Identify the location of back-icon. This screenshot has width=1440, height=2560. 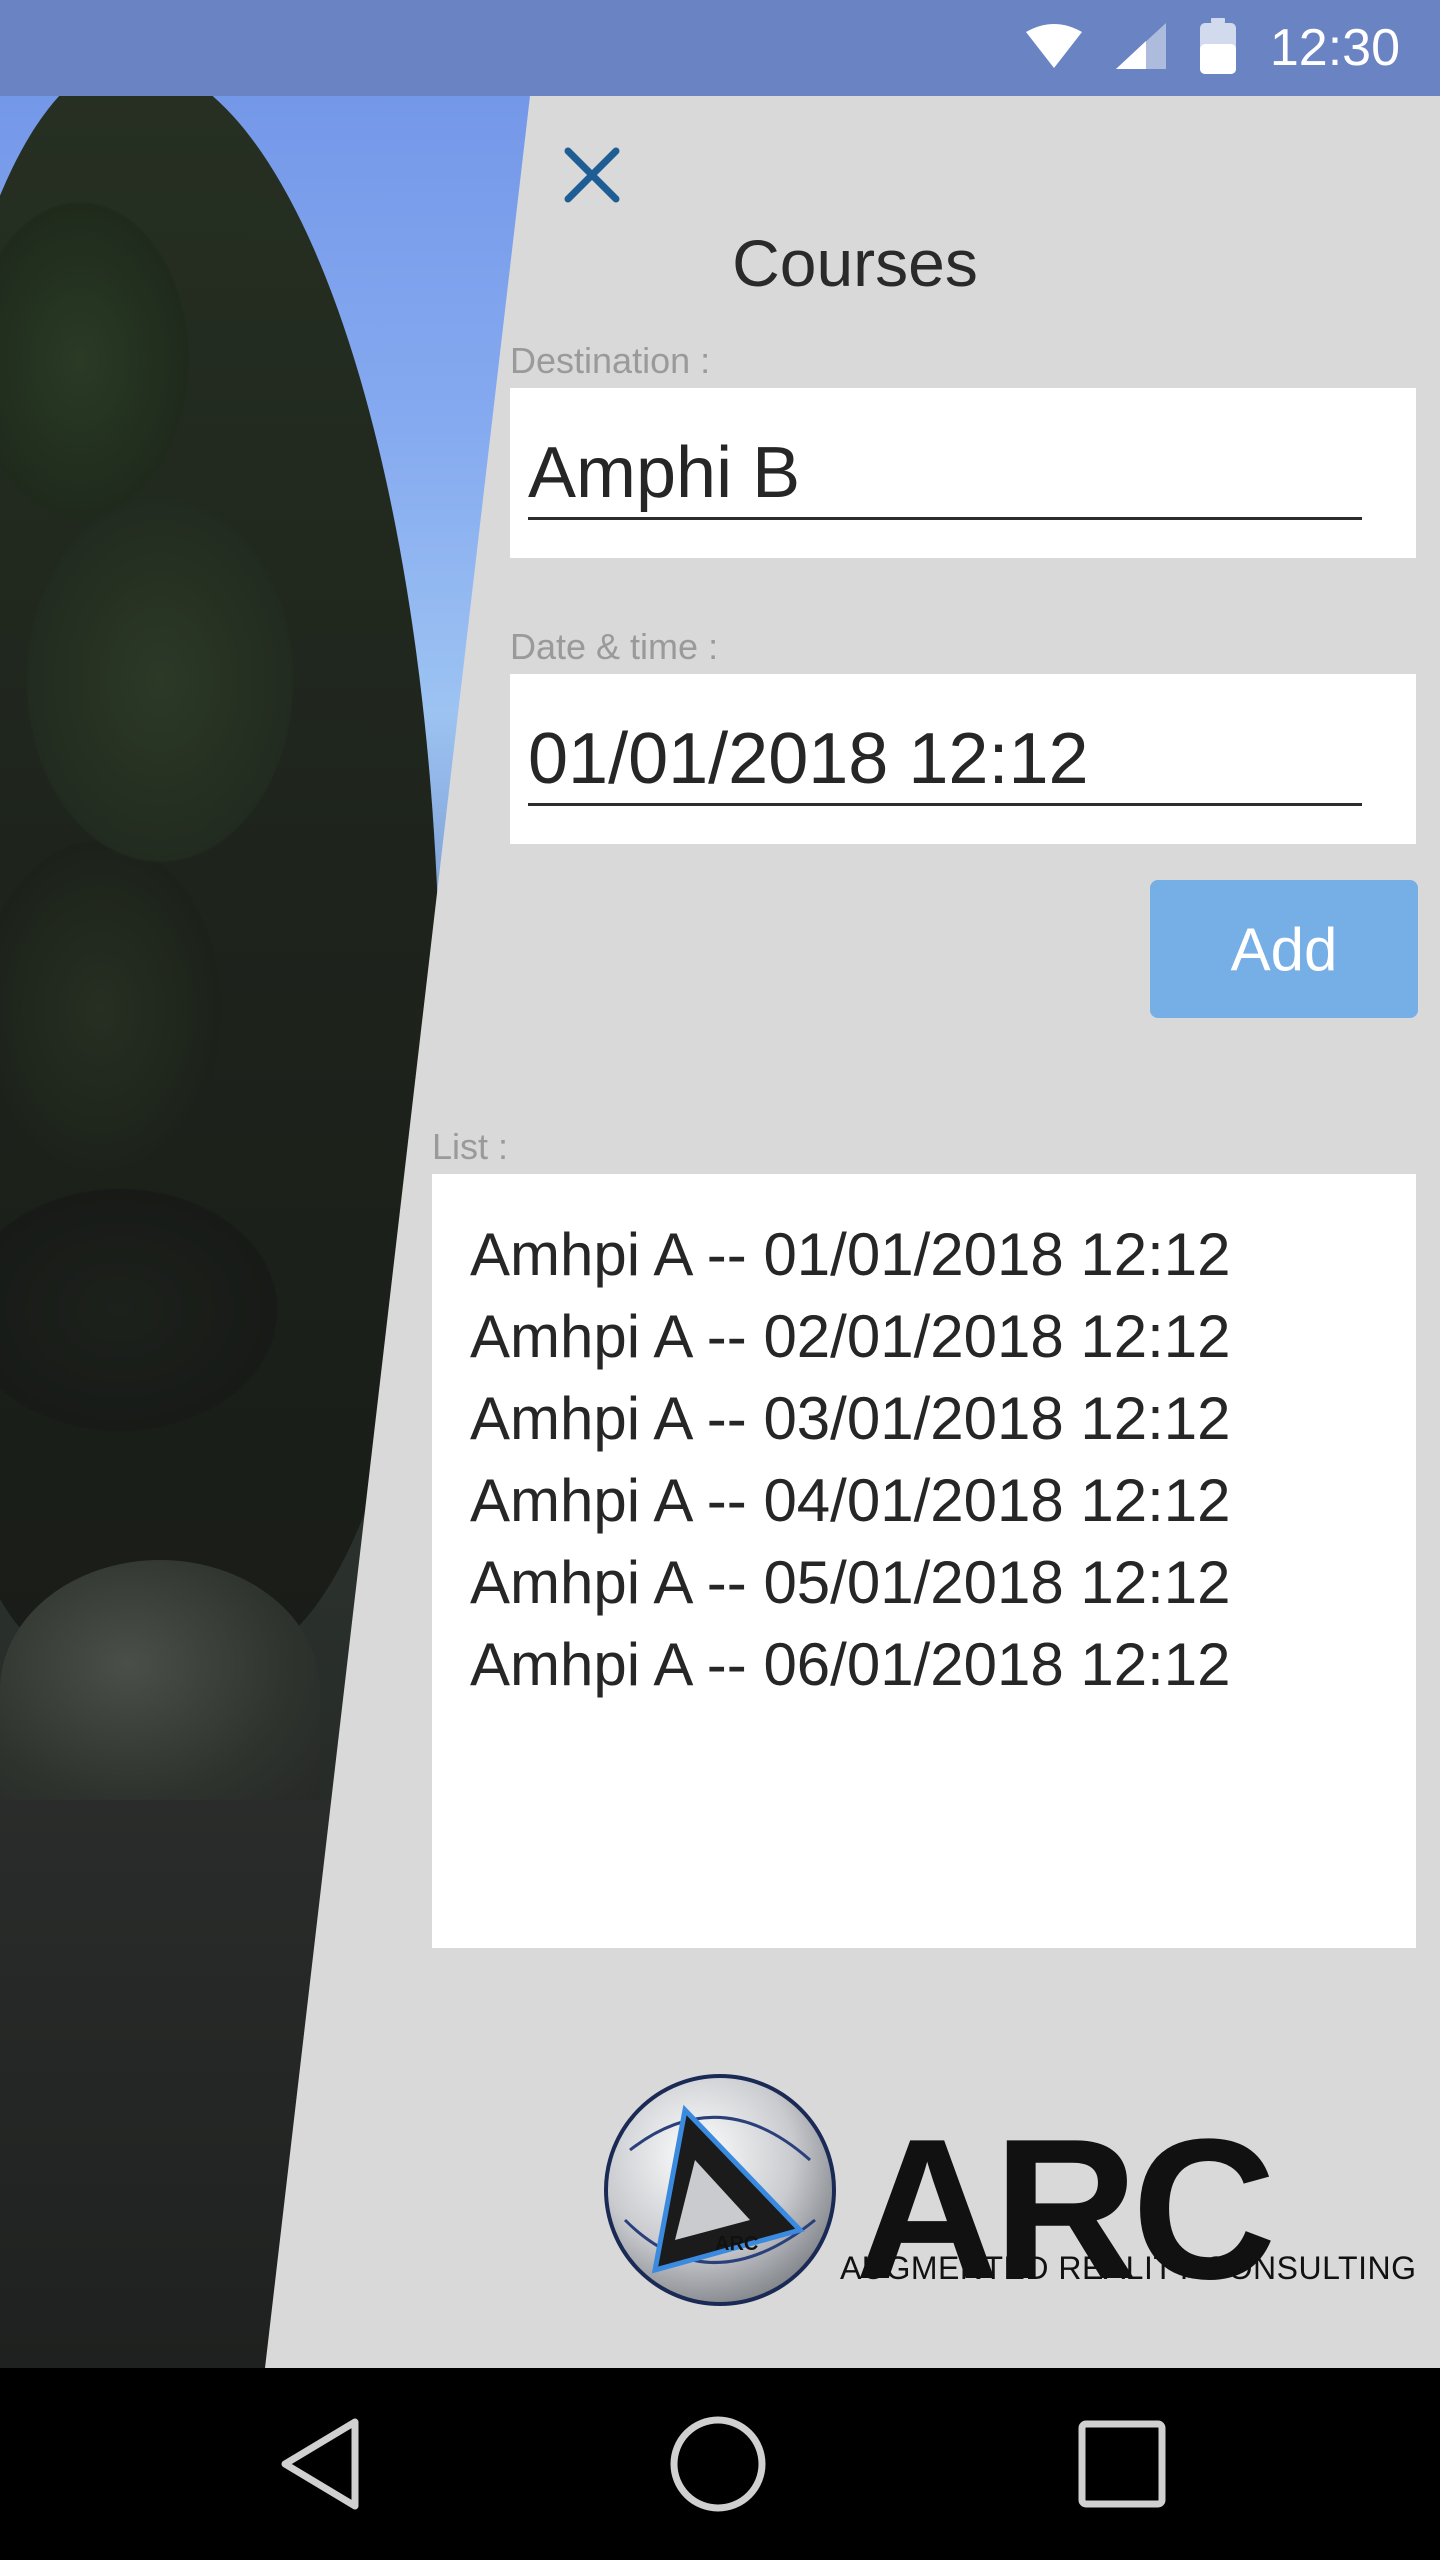
(320, 2464).